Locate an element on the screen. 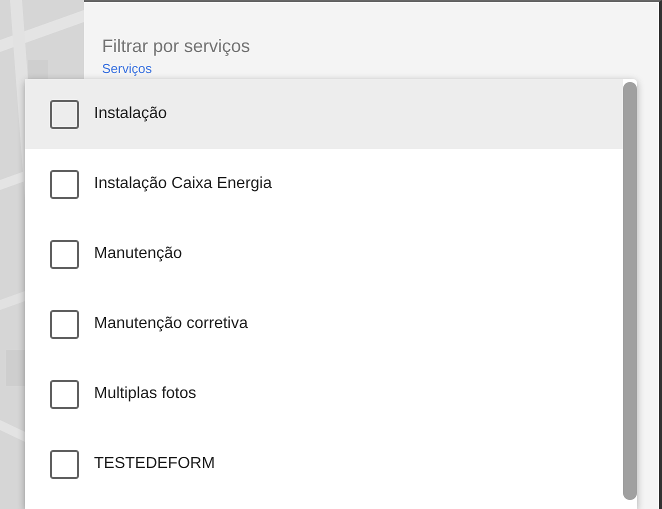 The image size is (662, 509). option-label: TESTEDEFORM is located at coordinates (154, 464).